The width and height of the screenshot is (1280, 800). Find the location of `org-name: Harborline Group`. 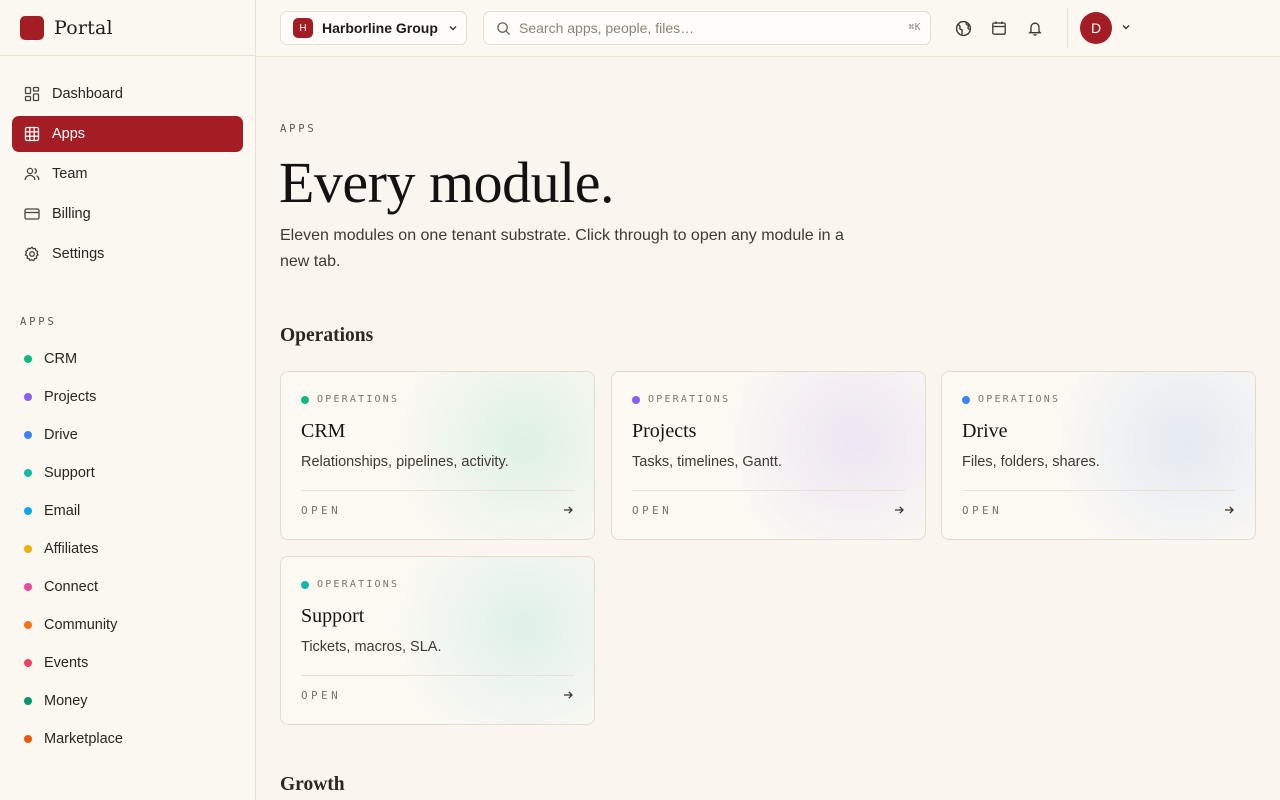

org-name: Harborline Group is located at coordinates (380, 28).